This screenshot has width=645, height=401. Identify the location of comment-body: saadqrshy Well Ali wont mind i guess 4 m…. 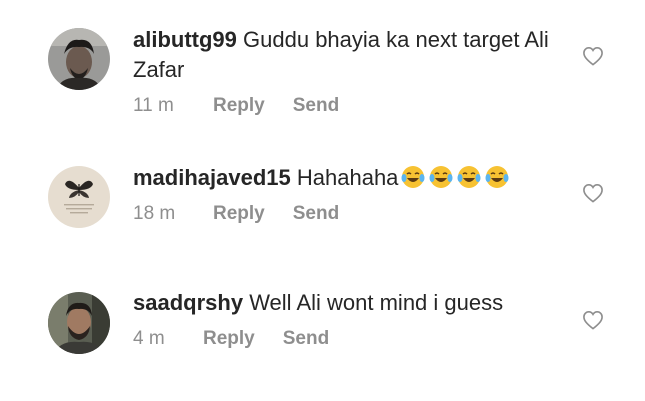
(343, 319).